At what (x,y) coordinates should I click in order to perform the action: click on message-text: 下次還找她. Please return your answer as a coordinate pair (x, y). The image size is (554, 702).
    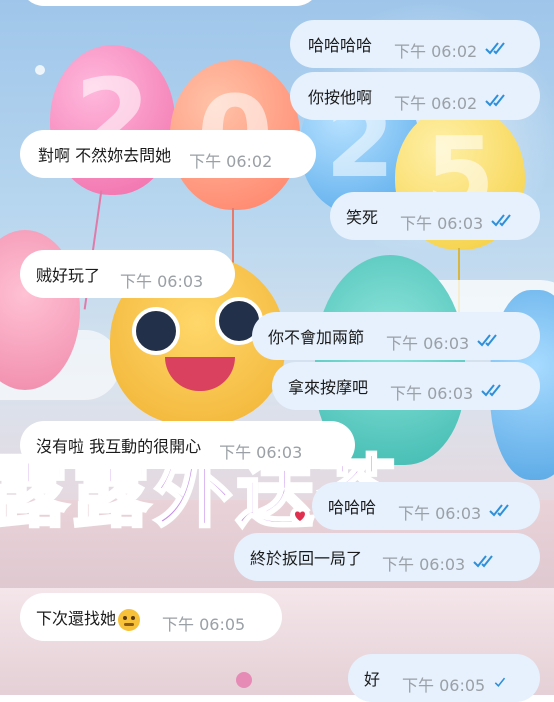
    Looking at the image, I should click on (76, 618).